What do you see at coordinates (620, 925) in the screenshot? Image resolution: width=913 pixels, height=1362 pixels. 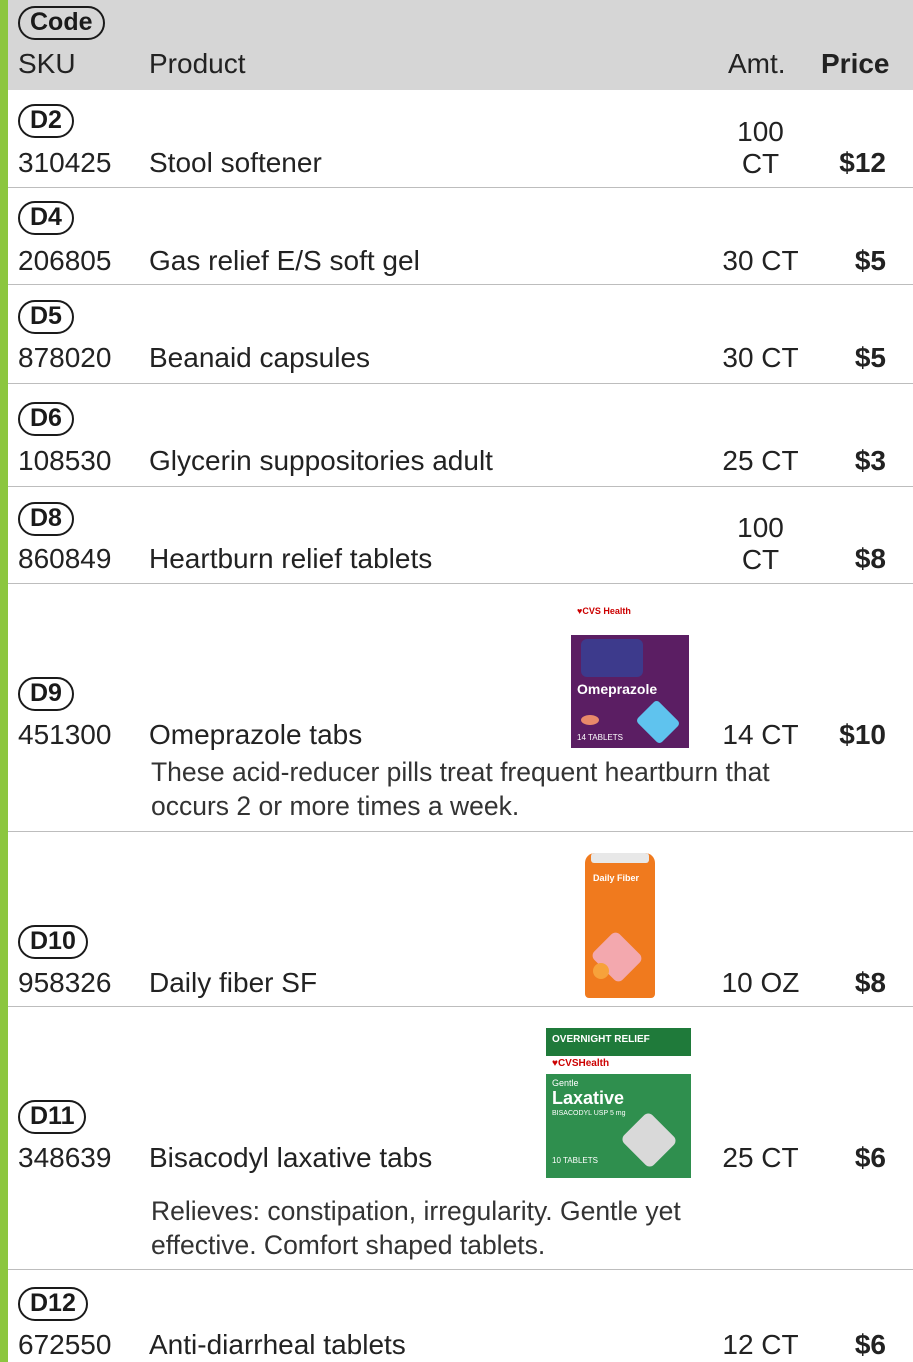 I see `daily-fiber-product-image: Daily Fiber` at bounding box center [620, 925].